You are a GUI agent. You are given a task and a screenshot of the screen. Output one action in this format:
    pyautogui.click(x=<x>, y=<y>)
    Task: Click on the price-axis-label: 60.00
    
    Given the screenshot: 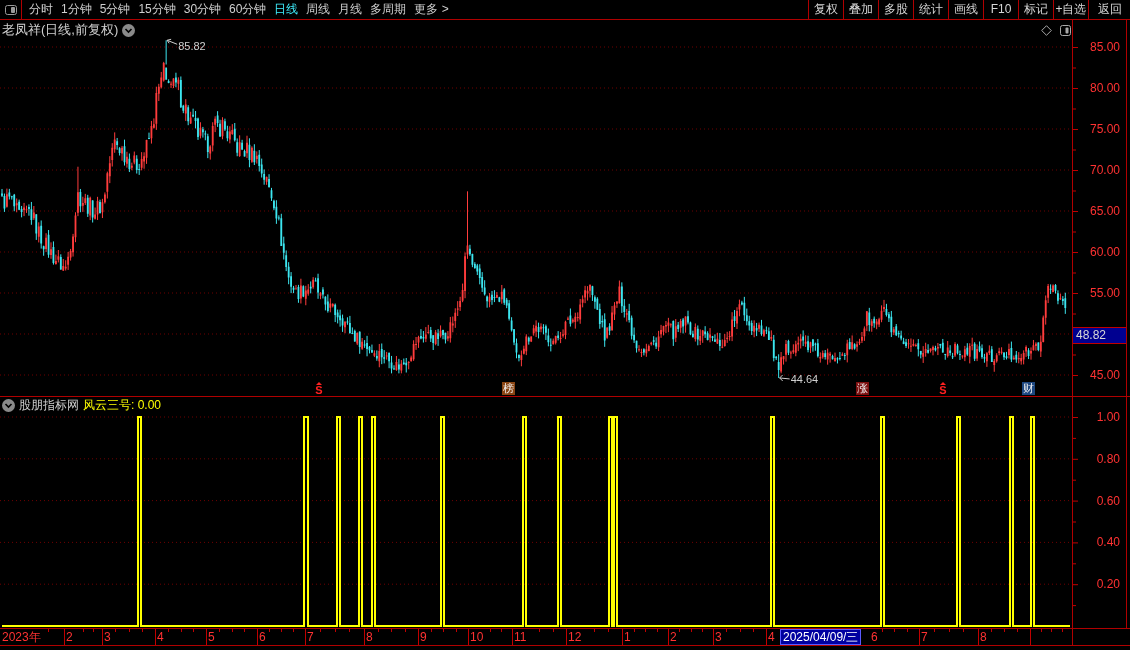 What is the action you would take?
    pyautogui.click(x=1104, y=252)
    